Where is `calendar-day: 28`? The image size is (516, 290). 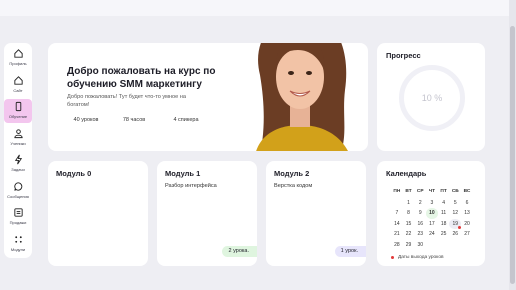 calendar-day: 28 is located at coordinates (397, 245).